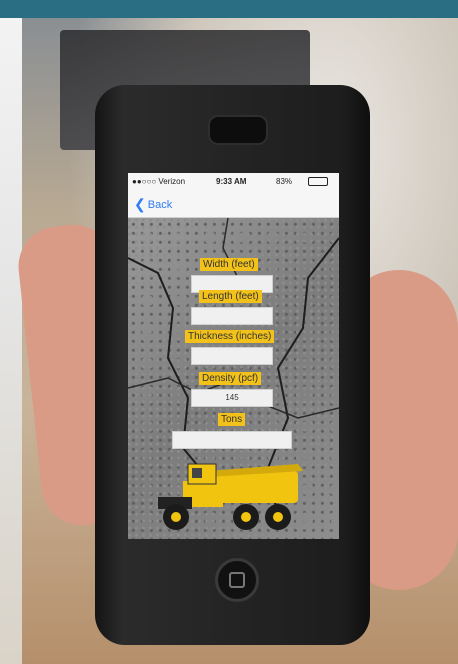 The width and height of the screenshot is (458, 664). I want to click on back-label: Back, so click(160, 205).